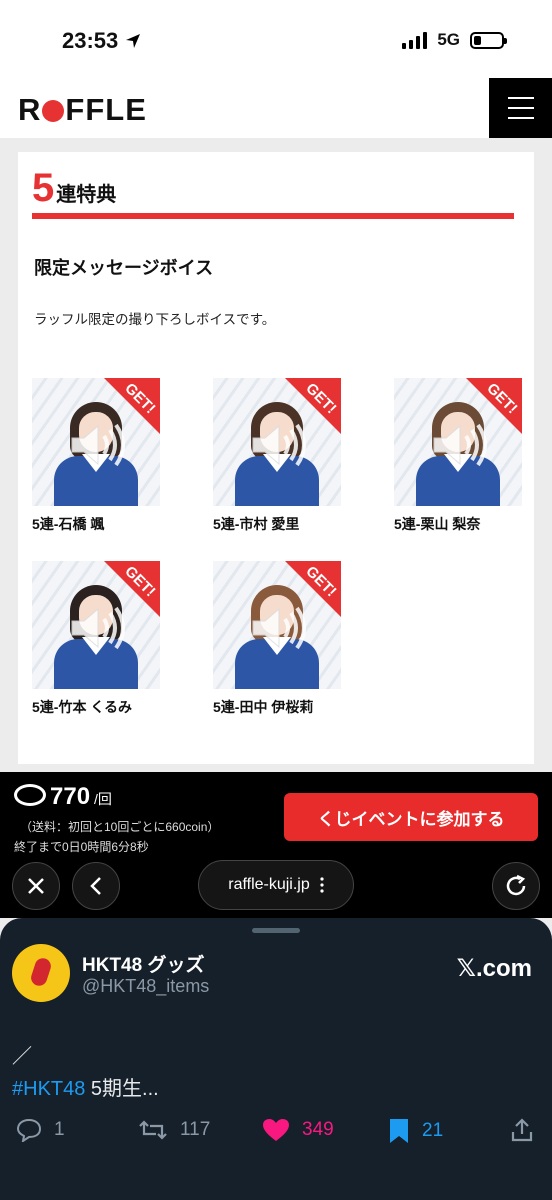  Describe the element at coordinates (516, 886) in the screenshot. I see `reload-icon` at that location.